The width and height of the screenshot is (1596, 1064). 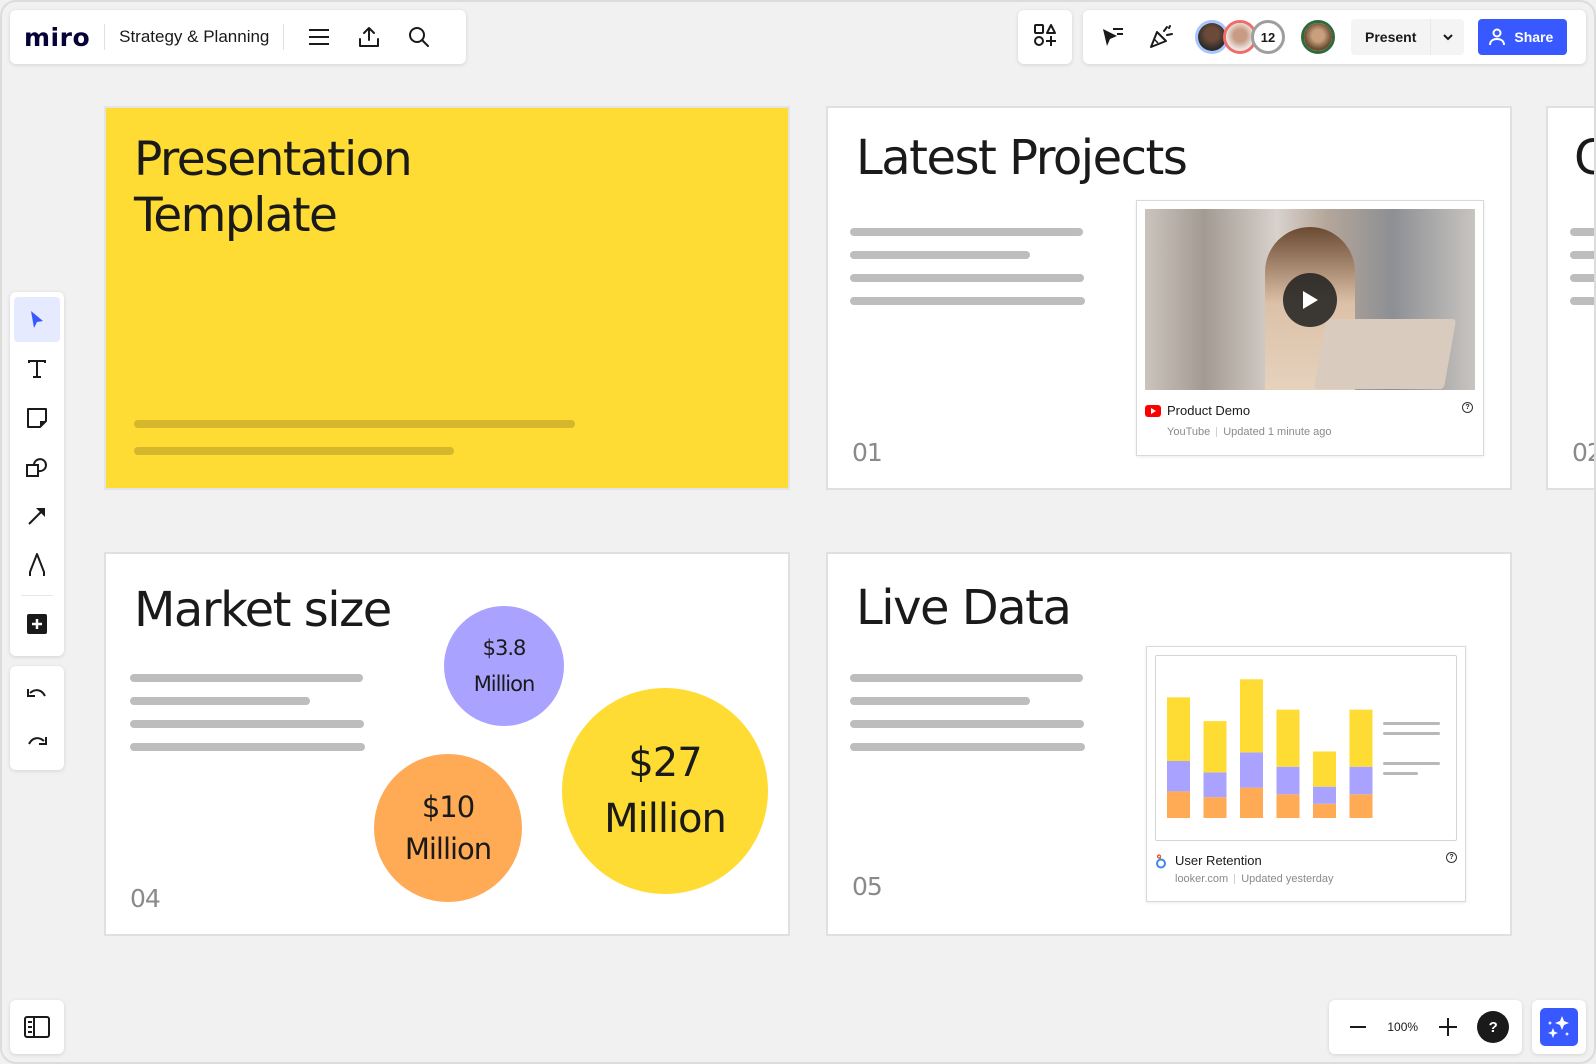 What do you see at coordinates (964, 608) in the screenshot?
I see `frame-title: Live Data` at bounding box center [964, 608].